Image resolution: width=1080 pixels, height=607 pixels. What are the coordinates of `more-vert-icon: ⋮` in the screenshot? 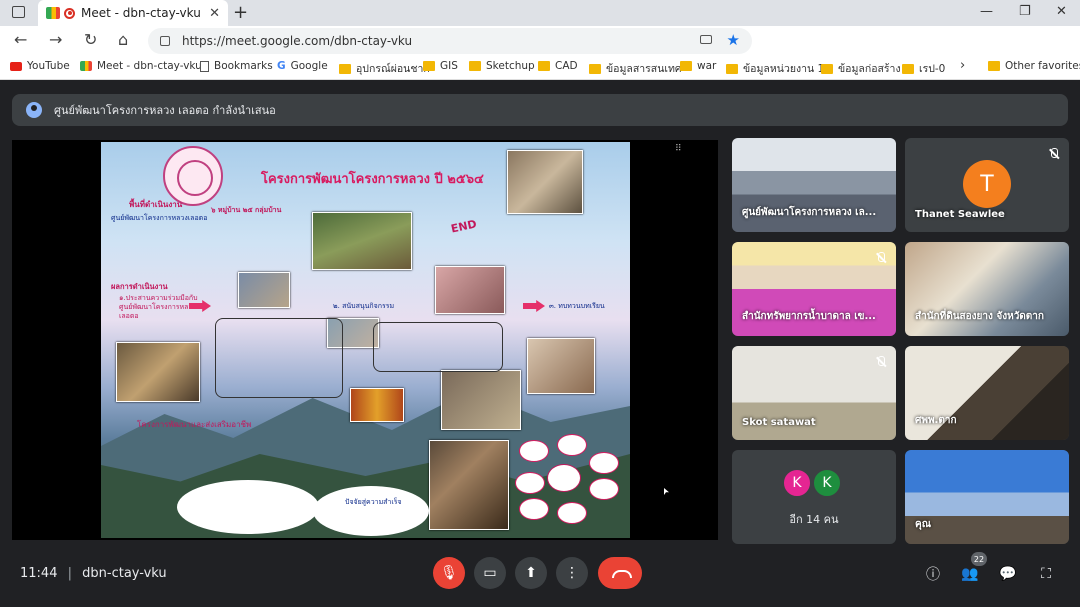 It's located at (572, 573).